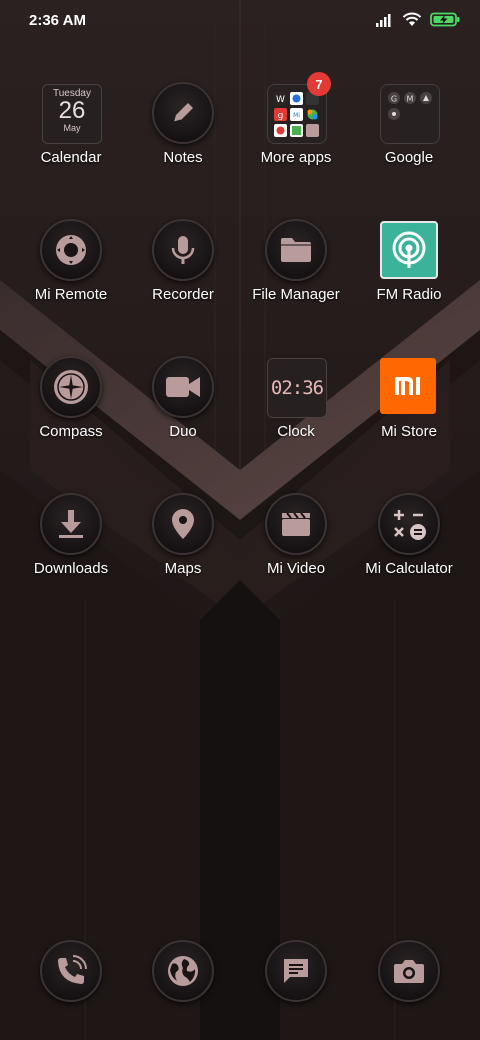 The width and height of the screenshot is (480, 1040). What do you see at coordinates (409, 524) in the screenshot?
I see `calculator-icon` at bounding box center [409, 524].